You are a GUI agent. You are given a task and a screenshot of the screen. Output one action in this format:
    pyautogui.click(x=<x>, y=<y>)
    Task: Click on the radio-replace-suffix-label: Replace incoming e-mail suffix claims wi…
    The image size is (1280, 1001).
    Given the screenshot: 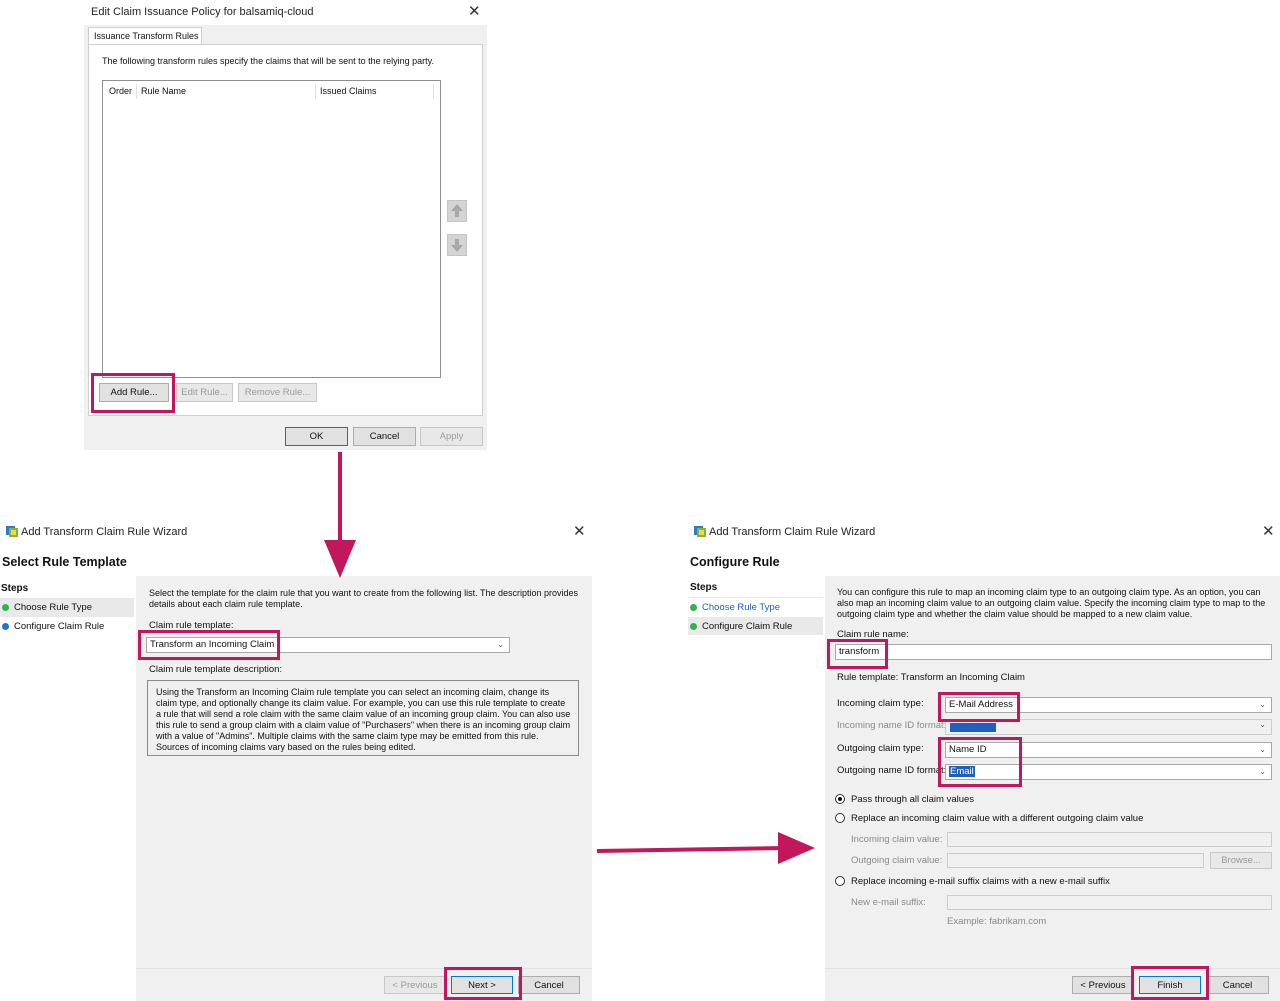 What is the action you would take?
    pyautogui.click(x=980, y=881)
    